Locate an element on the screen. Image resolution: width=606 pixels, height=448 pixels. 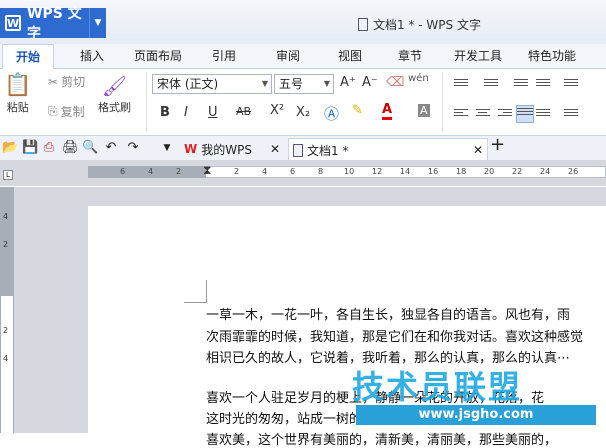
highlight-icon: ✎ is located at coordinates (357, 110).